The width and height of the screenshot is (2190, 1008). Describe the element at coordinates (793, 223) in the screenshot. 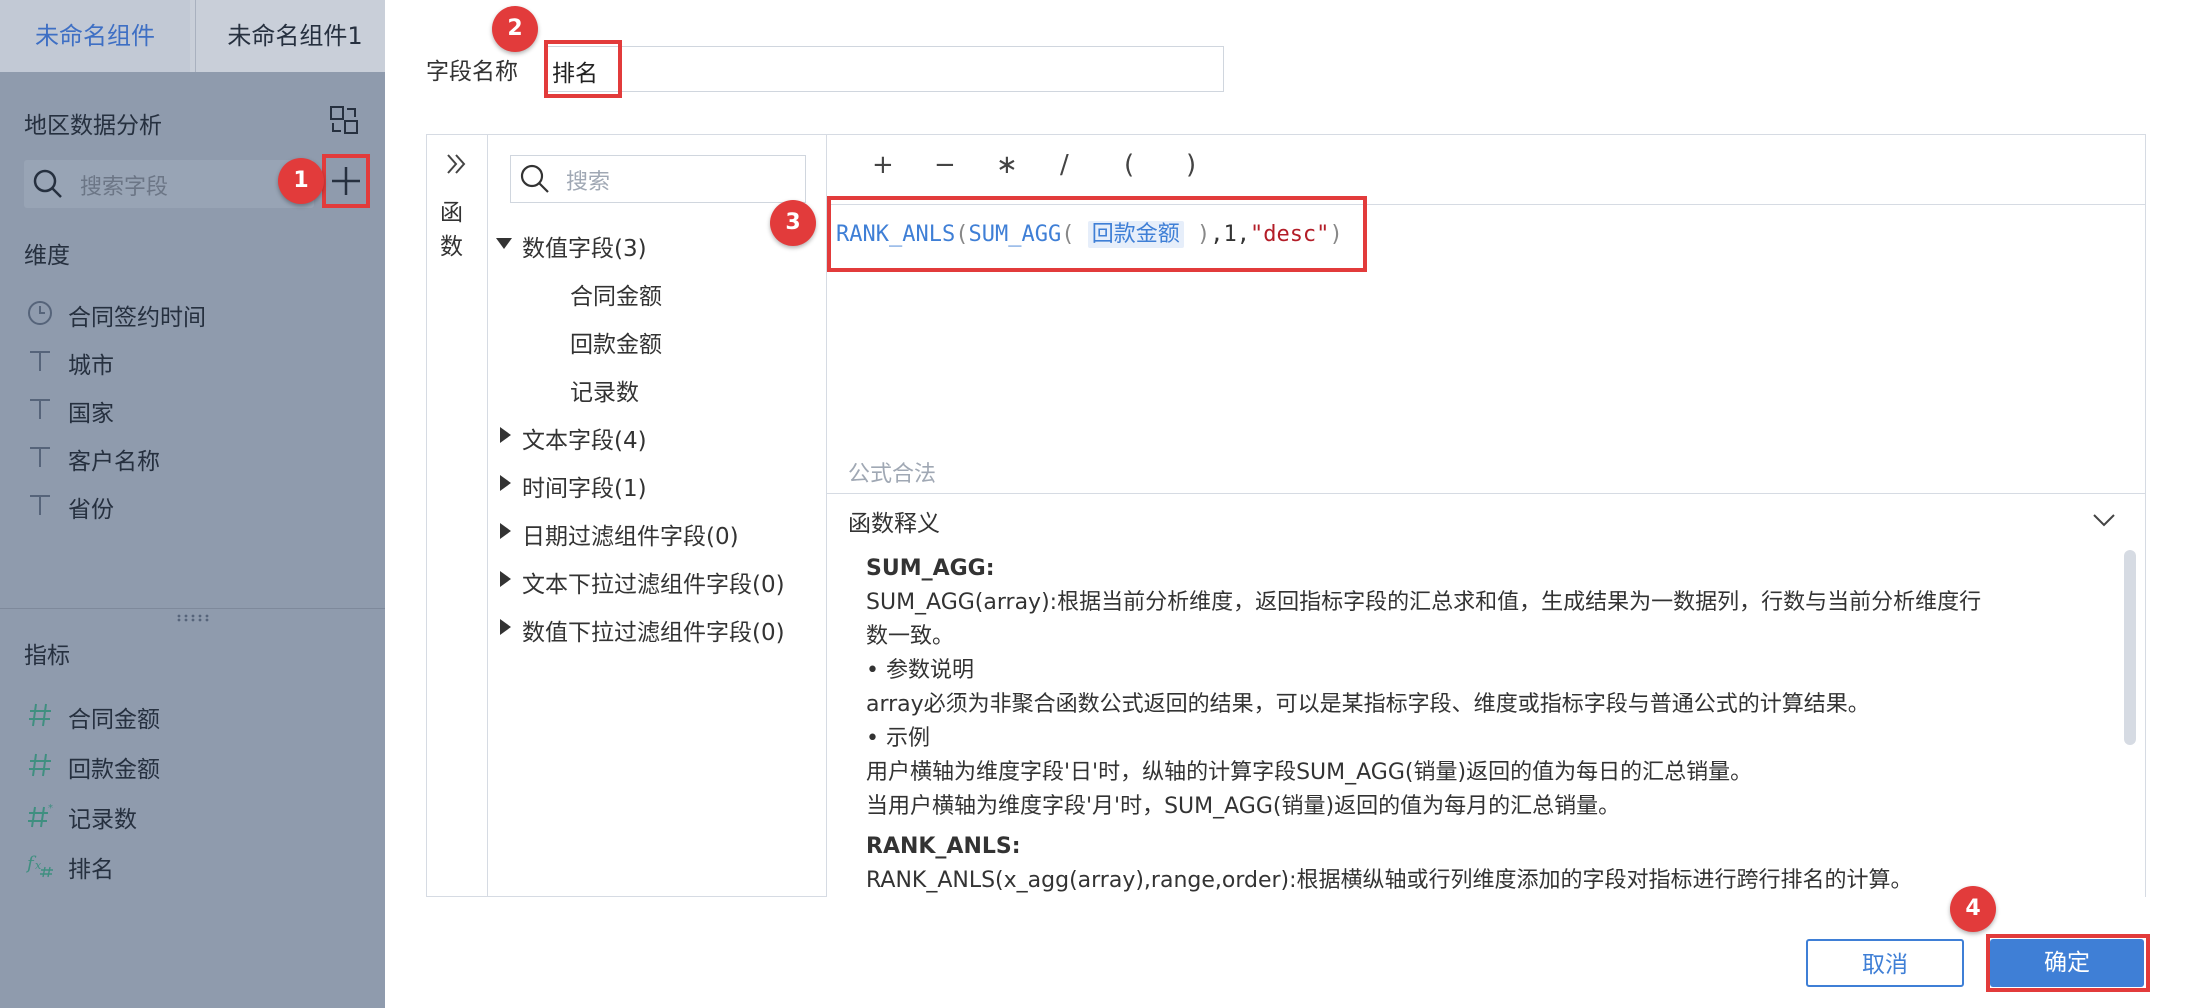

I see `step-badge-3: 3` at that location.